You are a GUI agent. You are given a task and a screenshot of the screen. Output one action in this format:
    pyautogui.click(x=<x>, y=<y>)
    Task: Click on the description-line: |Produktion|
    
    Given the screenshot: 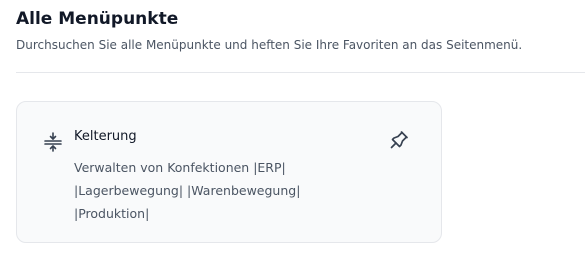 What is the action you would take?
    pyautogui.click(x=112, y=213)
    